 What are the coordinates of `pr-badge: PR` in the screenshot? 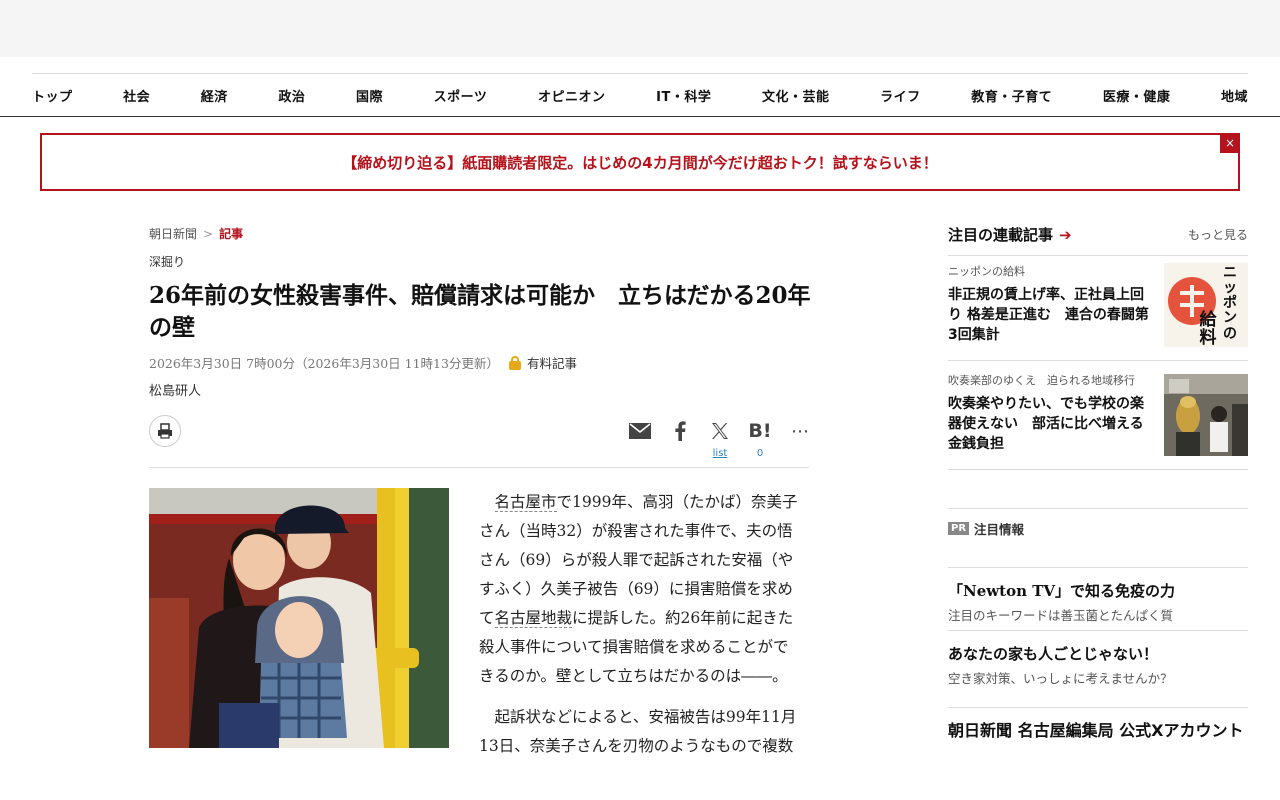 It's located at (959, 528).